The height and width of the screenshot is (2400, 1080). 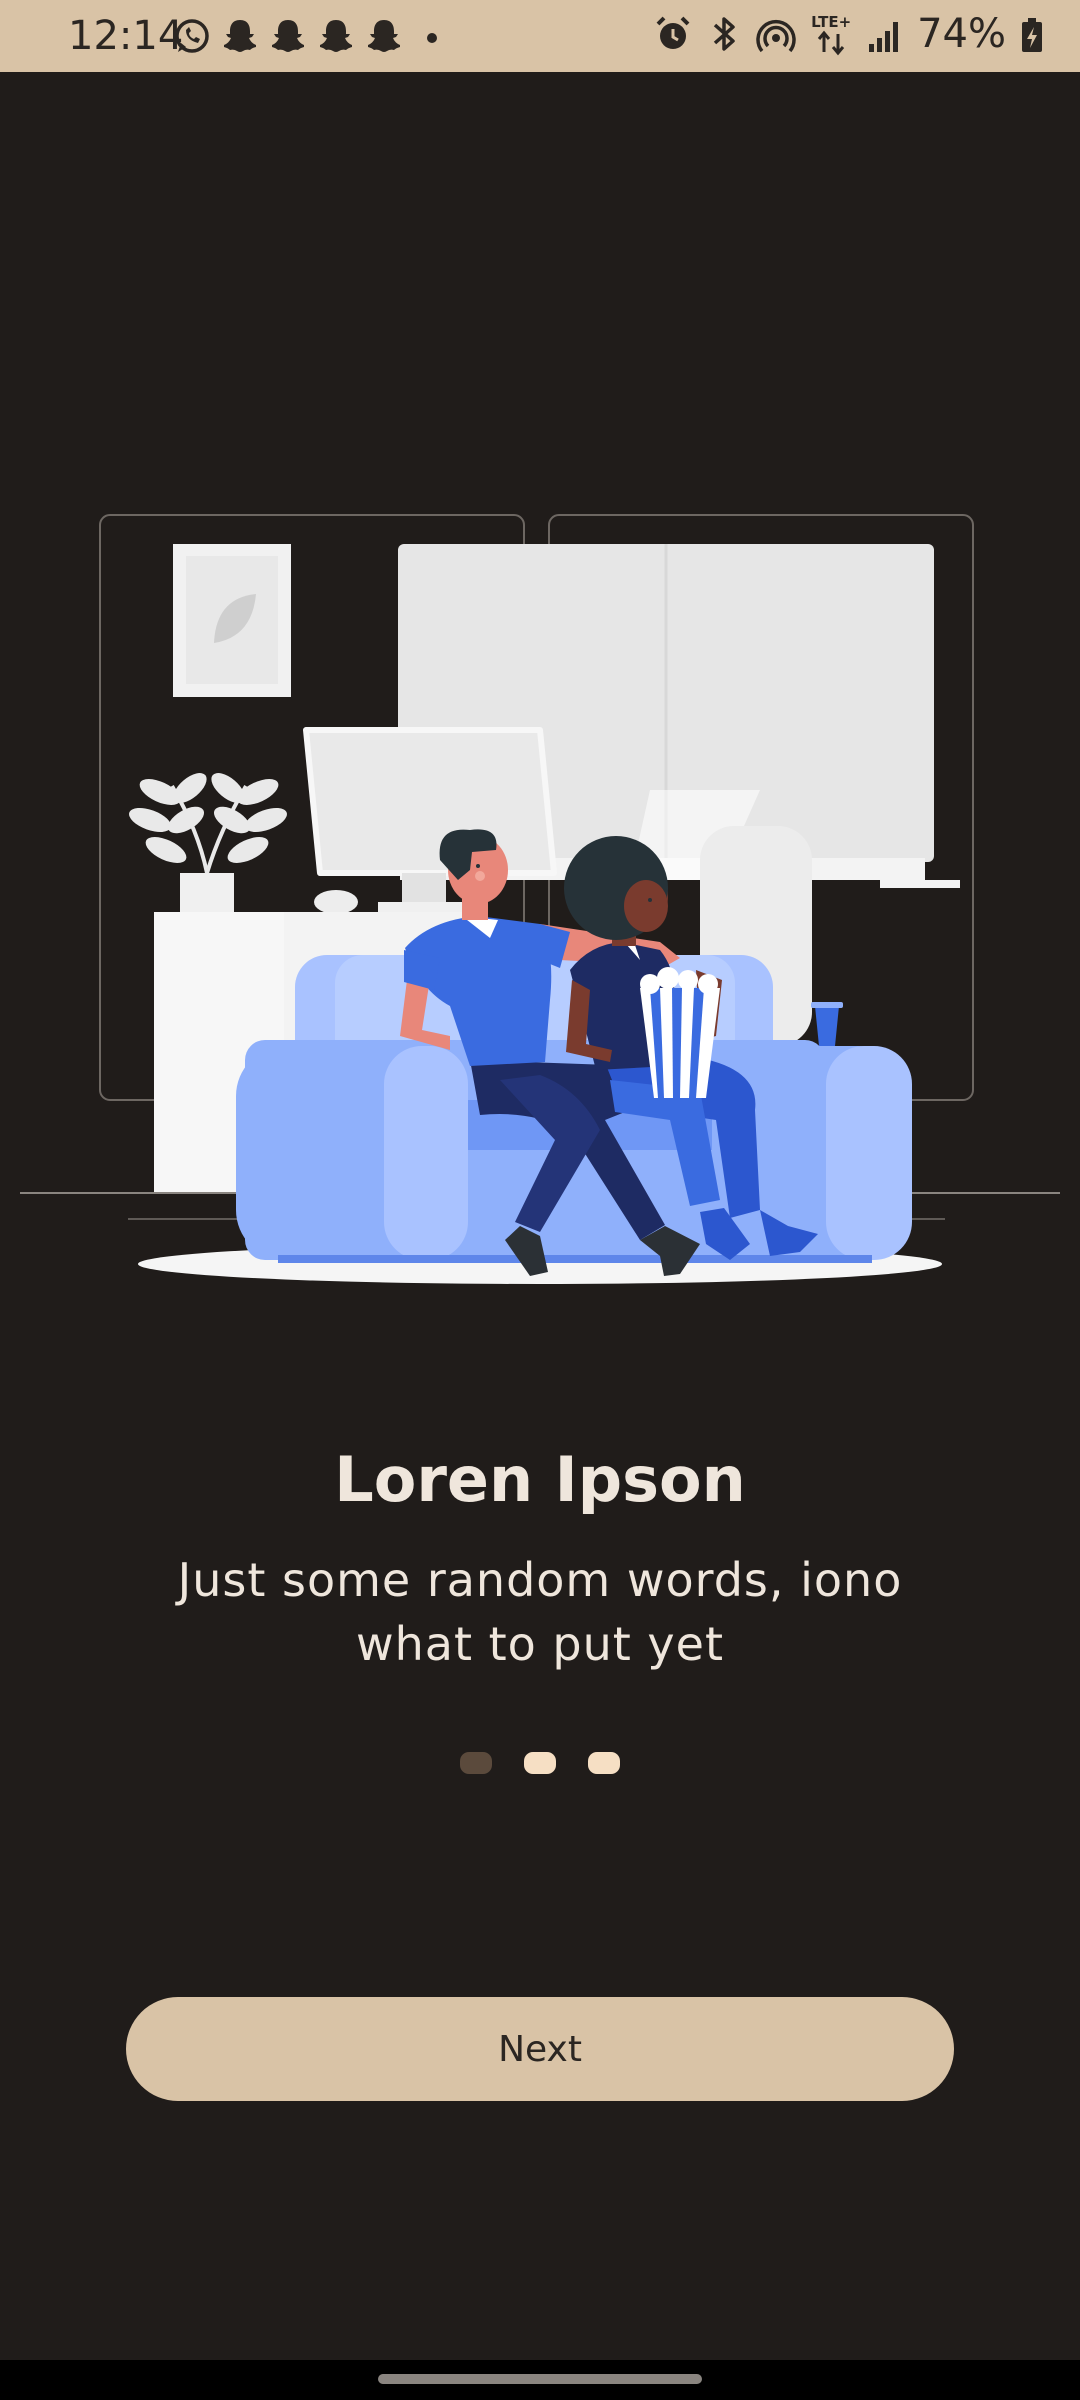 What do you see at coordinates (540, 1479) in the screenshot?
I see `onboarding-title: Loren Ipson` at bounding box center [540, 1479].